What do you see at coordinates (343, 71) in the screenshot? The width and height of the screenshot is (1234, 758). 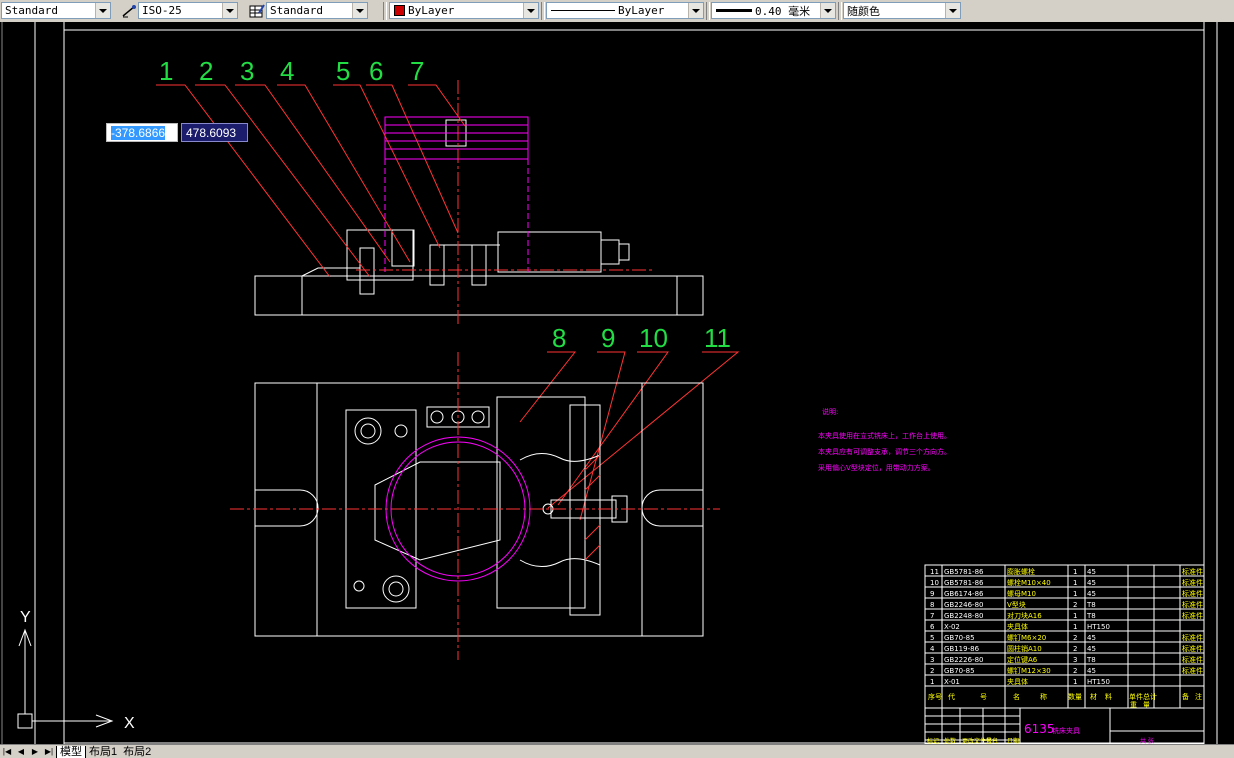 I see `balloon-5: 5` at bounding box center [343, 71].